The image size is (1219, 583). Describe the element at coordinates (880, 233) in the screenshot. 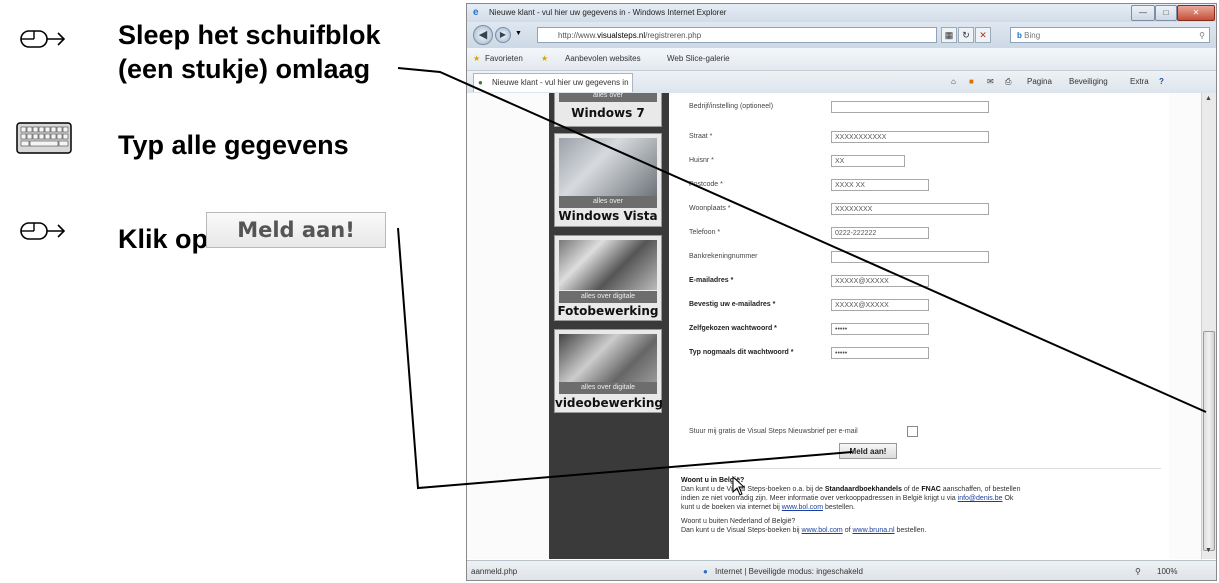

I see `form-input: 0222-222222` at that location.